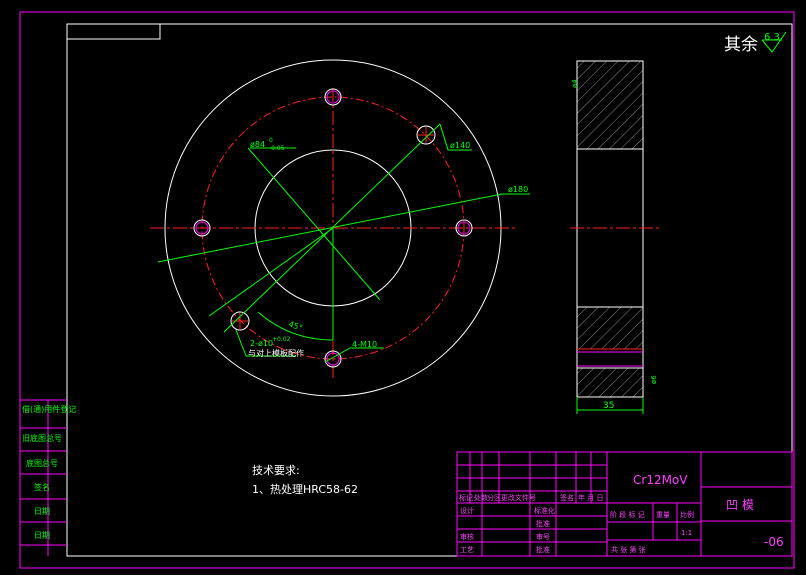 The image size is (806, 575). I want to click on row-design: 设计, so click(467, 510).